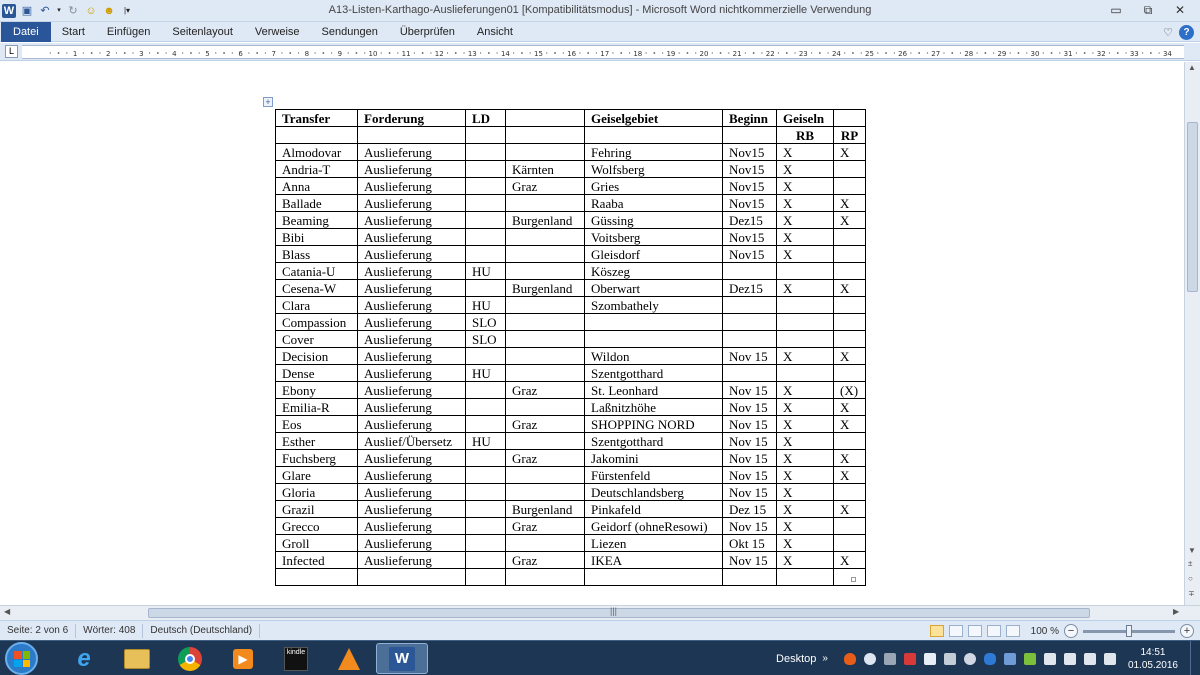 The image size is (1200, 675). I want to click on tray-gear-icon, so click(969, 658).